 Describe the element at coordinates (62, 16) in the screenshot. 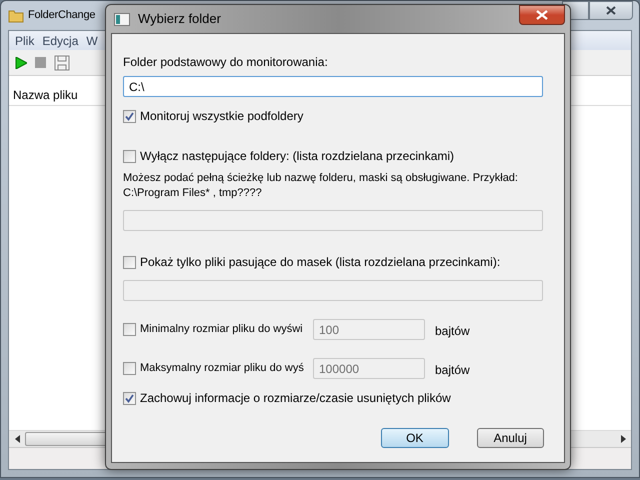

I see `window-title: FolderChange` at that location.